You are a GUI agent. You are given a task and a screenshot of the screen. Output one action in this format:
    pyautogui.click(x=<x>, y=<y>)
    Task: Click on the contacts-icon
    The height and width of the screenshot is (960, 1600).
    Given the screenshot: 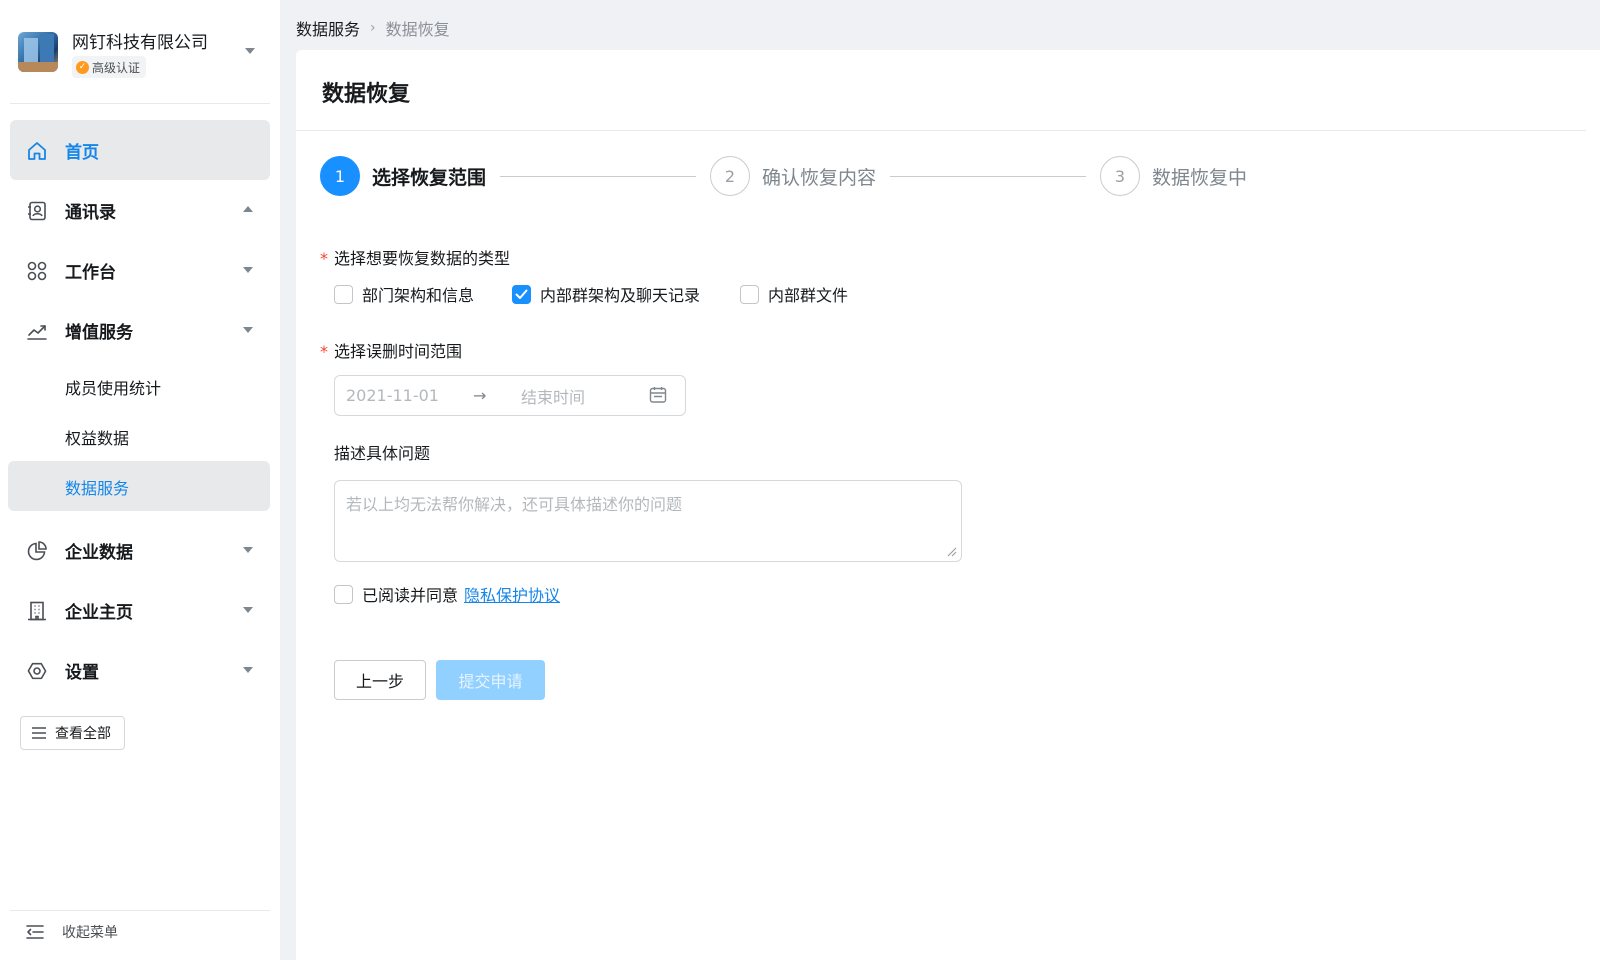 What is the action you would take?
    pyautogui.click(x=37, y=211)
    